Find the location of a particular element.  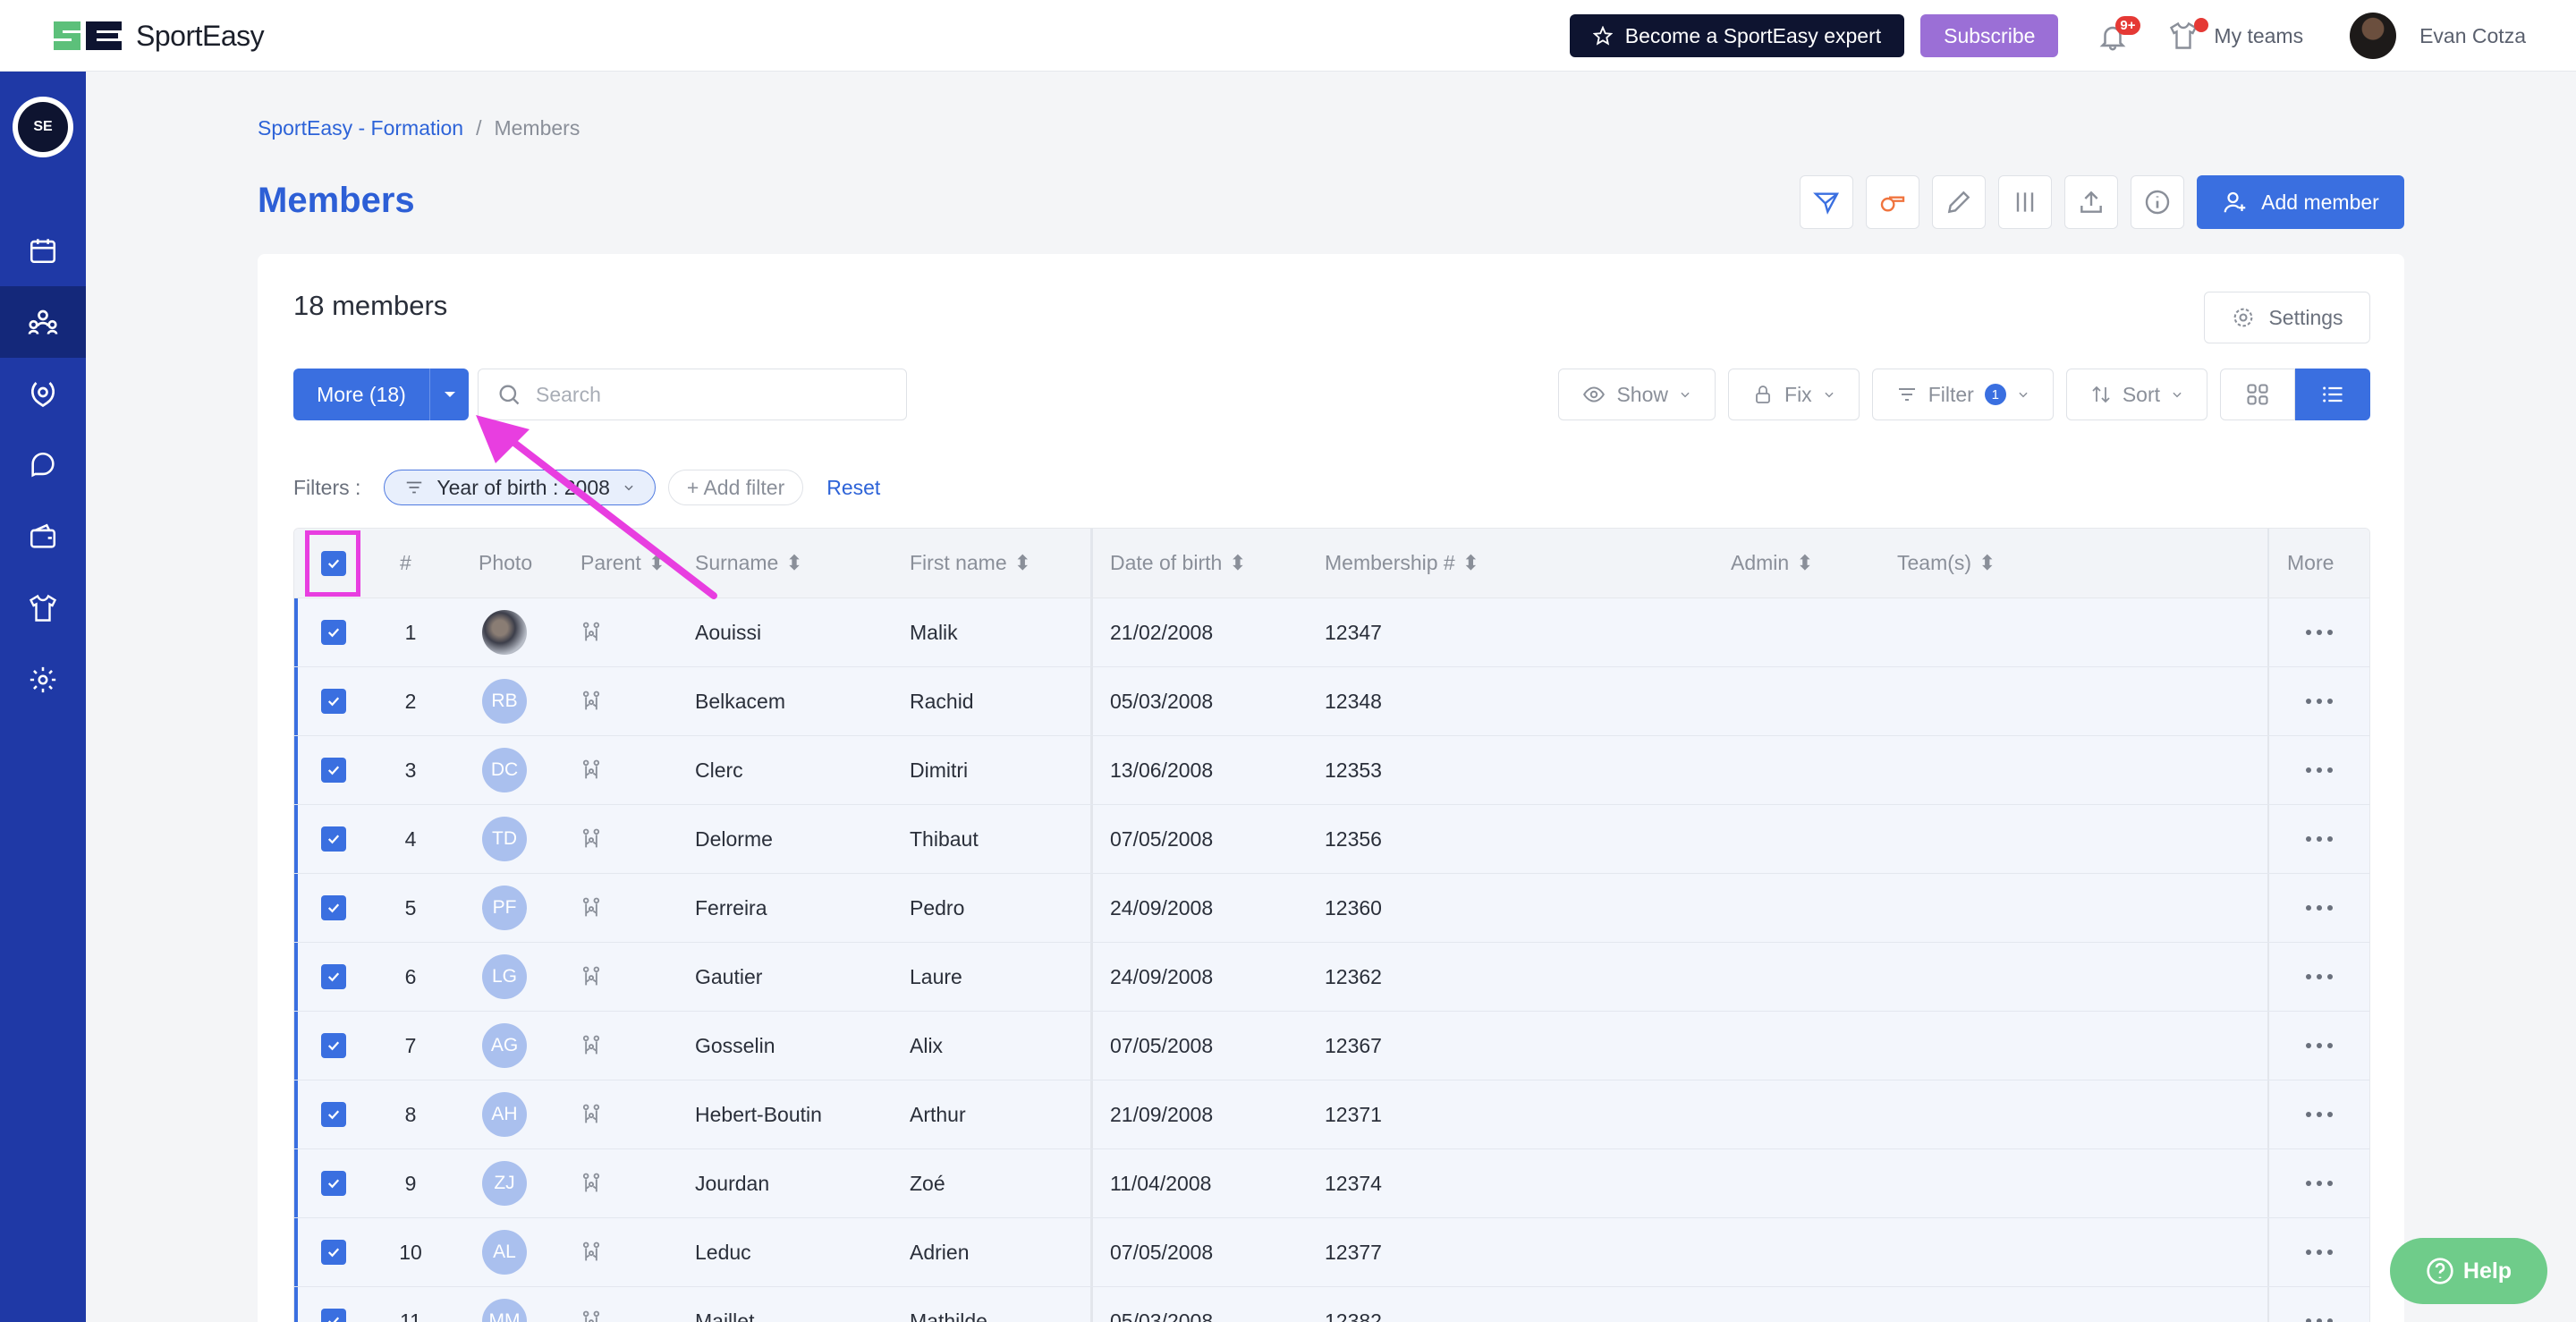

sidebar-item-members is located at coordinates (43, 322).